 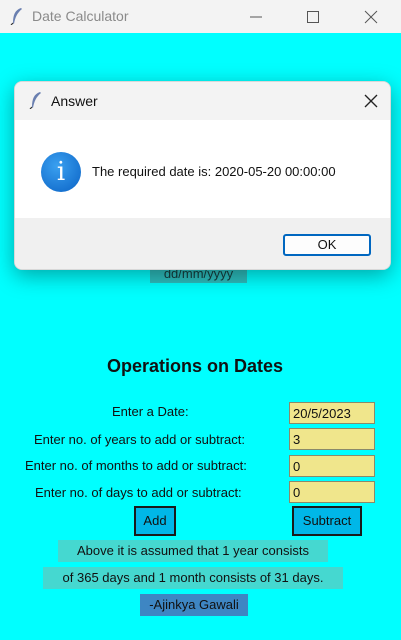 What do you see at coordinates (80, 16) in the screenshot?
I see `window-title: Date Calculator` at bounding box center [80, 16].